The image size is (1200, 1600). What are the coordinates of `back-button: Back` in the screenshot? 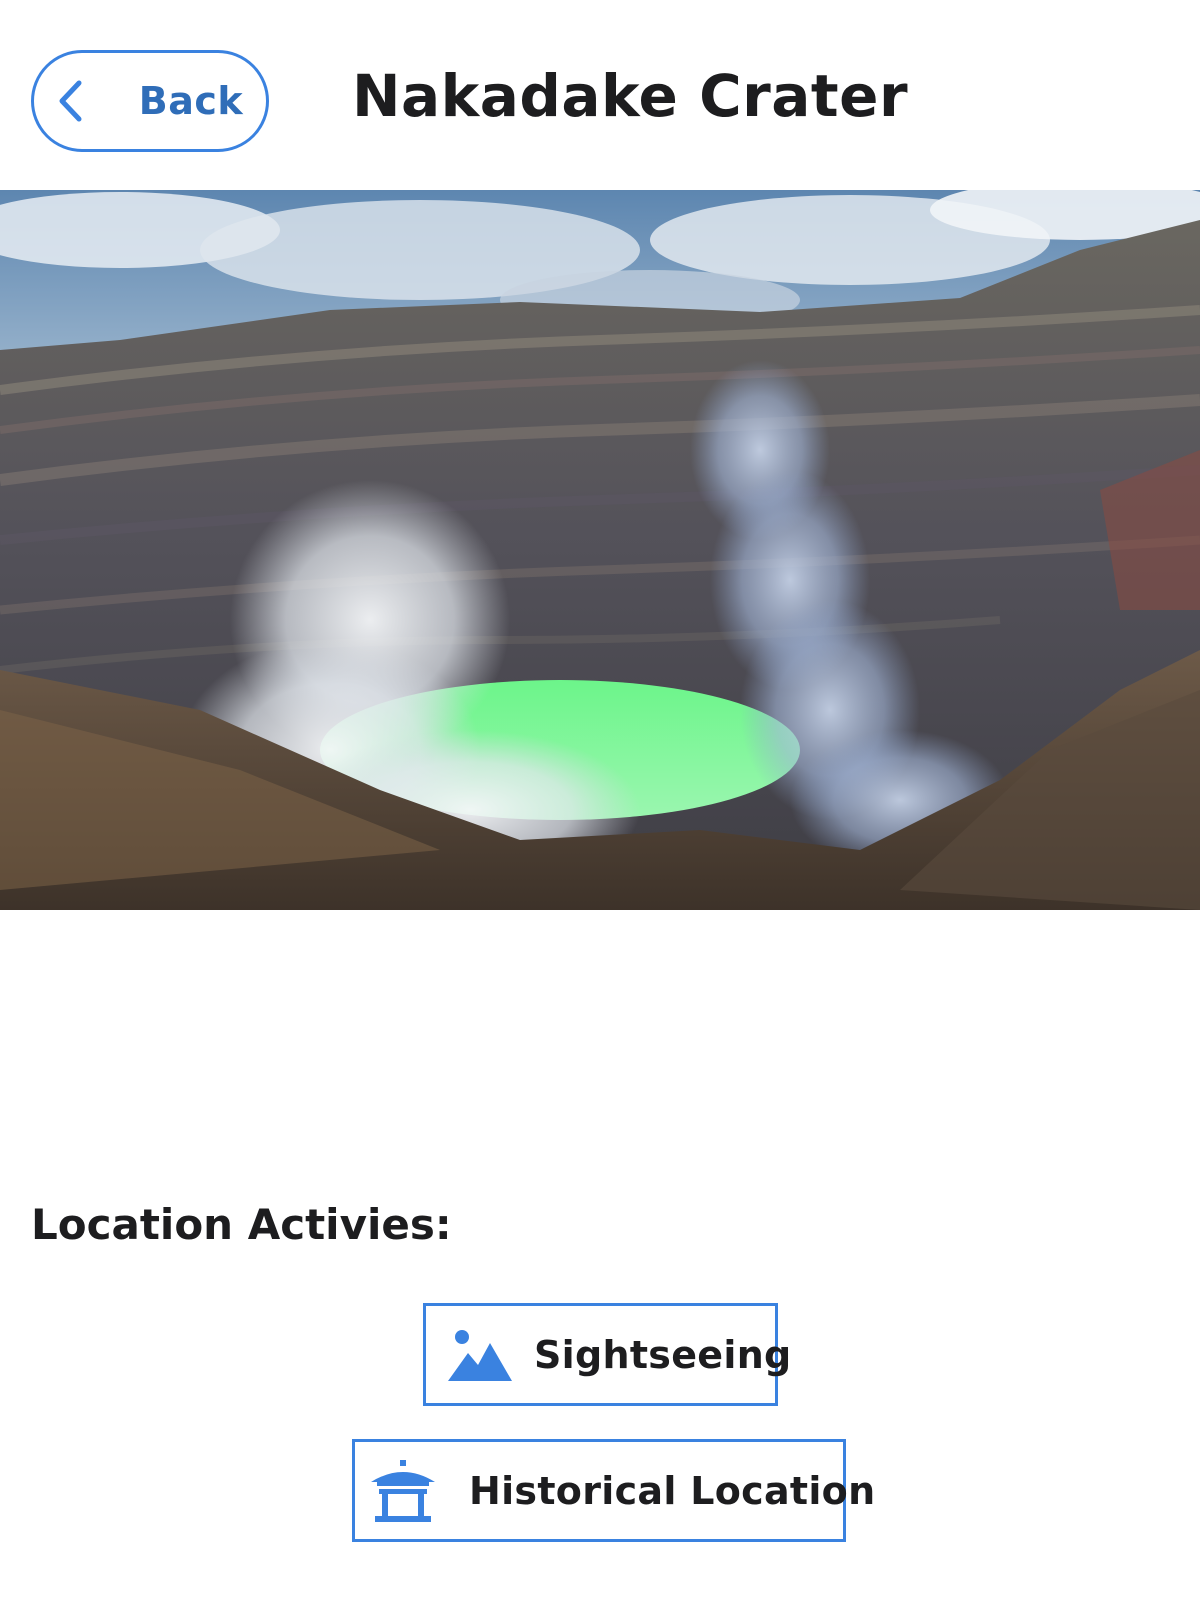 It's located at (150, 101).